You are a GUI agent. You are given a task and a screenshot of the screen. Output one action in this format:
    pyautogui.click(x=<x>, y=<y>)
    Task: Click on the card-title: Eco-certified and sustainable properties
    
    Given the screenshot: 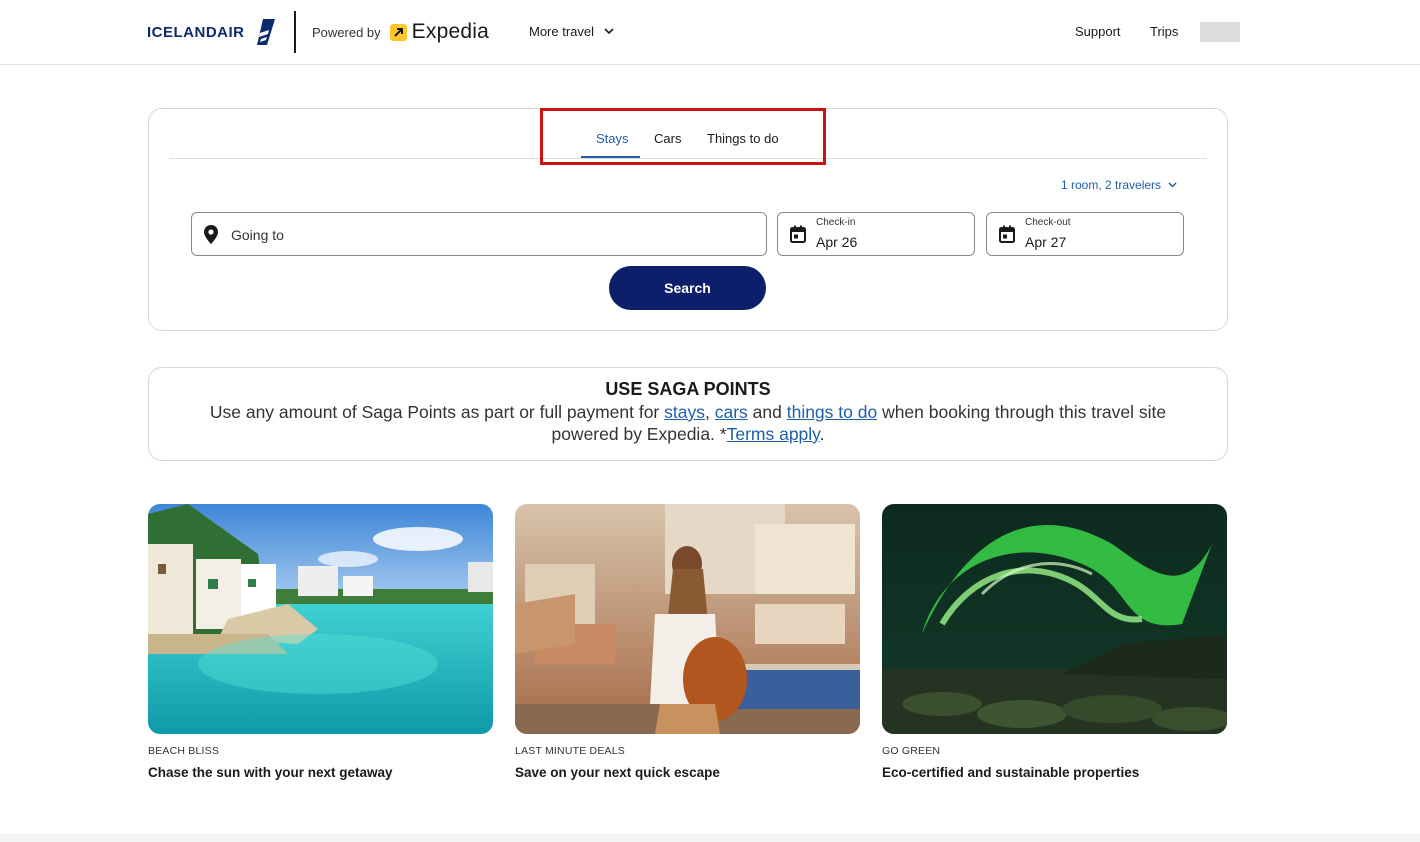 What is the action you would take?
    pyautogui.click(x=1011, y=772)
    